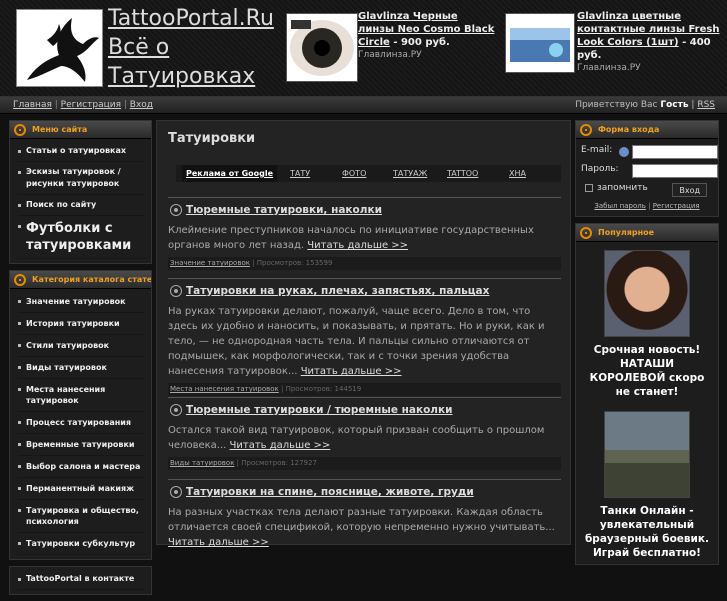  I want to click on catalog-item: Стили татуировок, so click(81, 346).